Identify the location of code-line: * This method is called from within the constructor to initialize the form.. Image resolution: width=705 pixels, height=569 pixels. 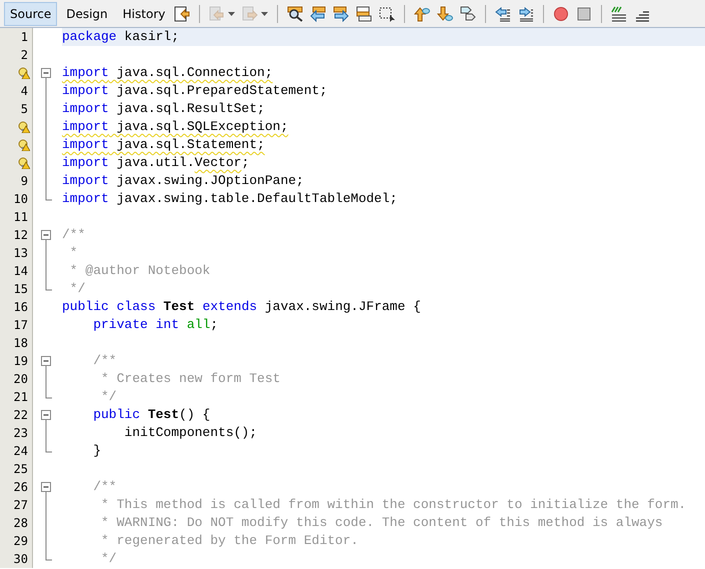
(393, 505).